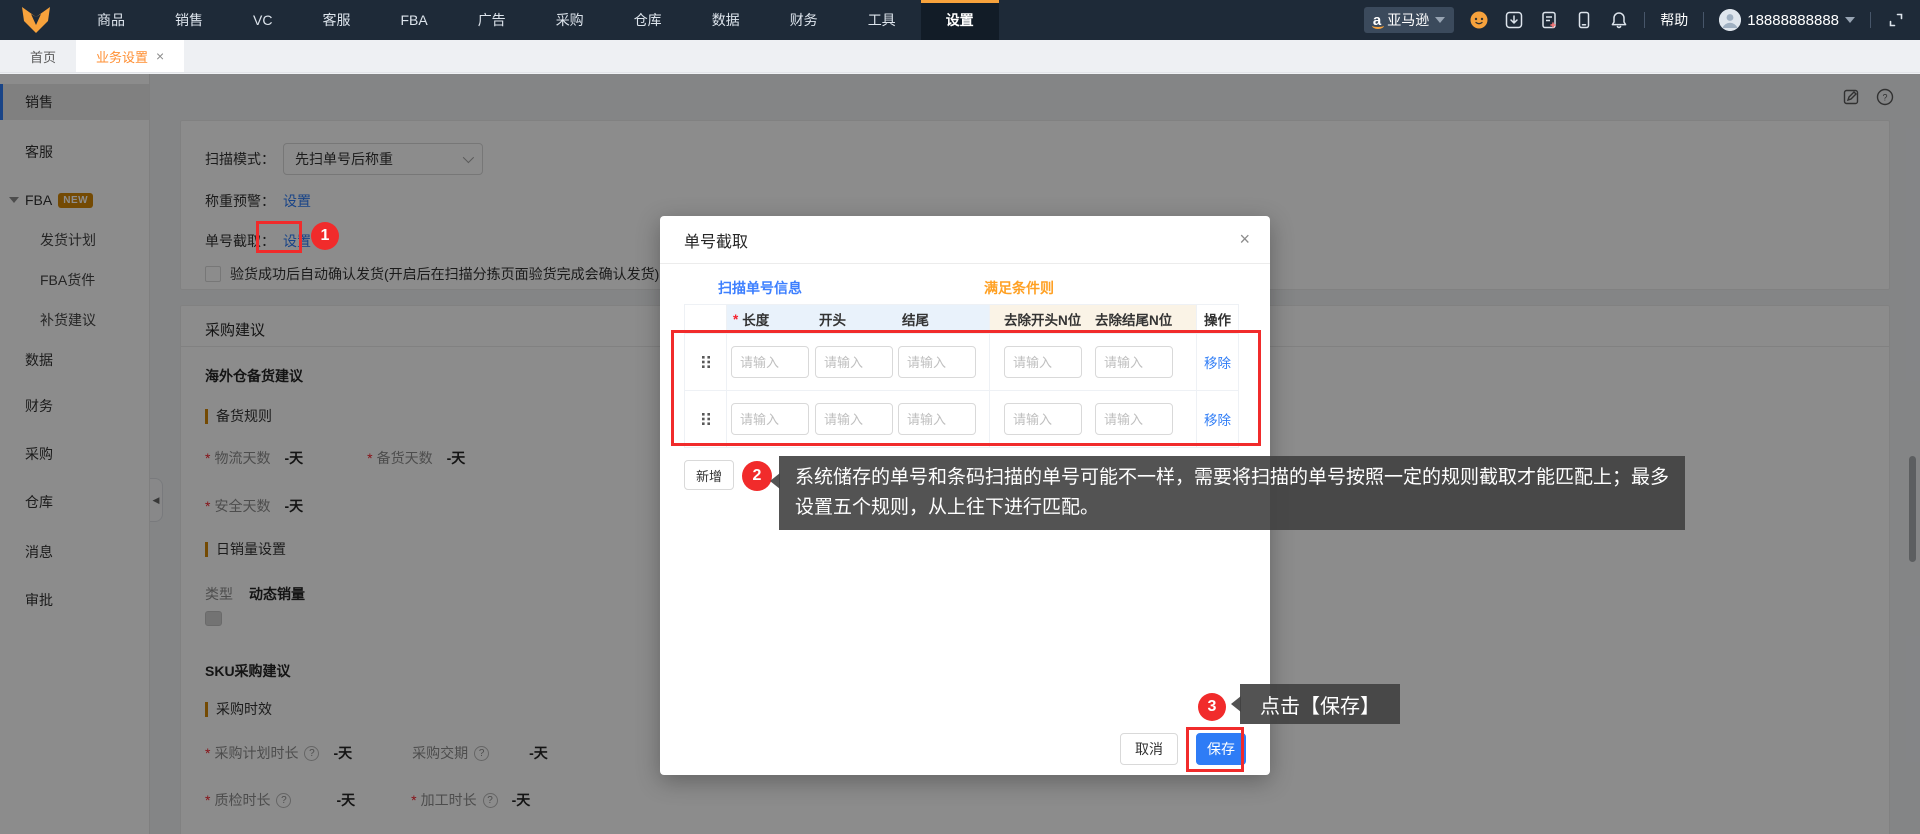 This screenshot has width=1920, height=834. Describe the element at coordinates (1514, 20) in the screenshot. I see `download-icon` at that location.